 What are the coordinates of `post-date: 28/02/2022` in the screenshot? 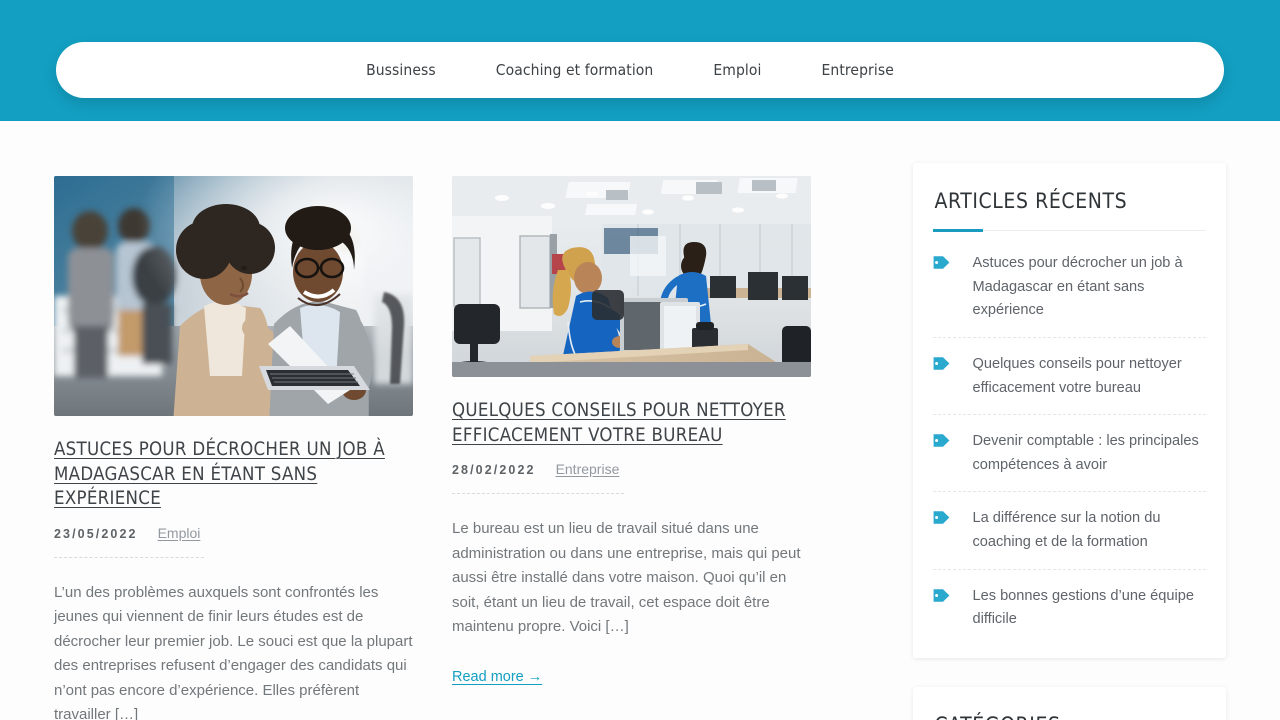 It's located at (494, 470).